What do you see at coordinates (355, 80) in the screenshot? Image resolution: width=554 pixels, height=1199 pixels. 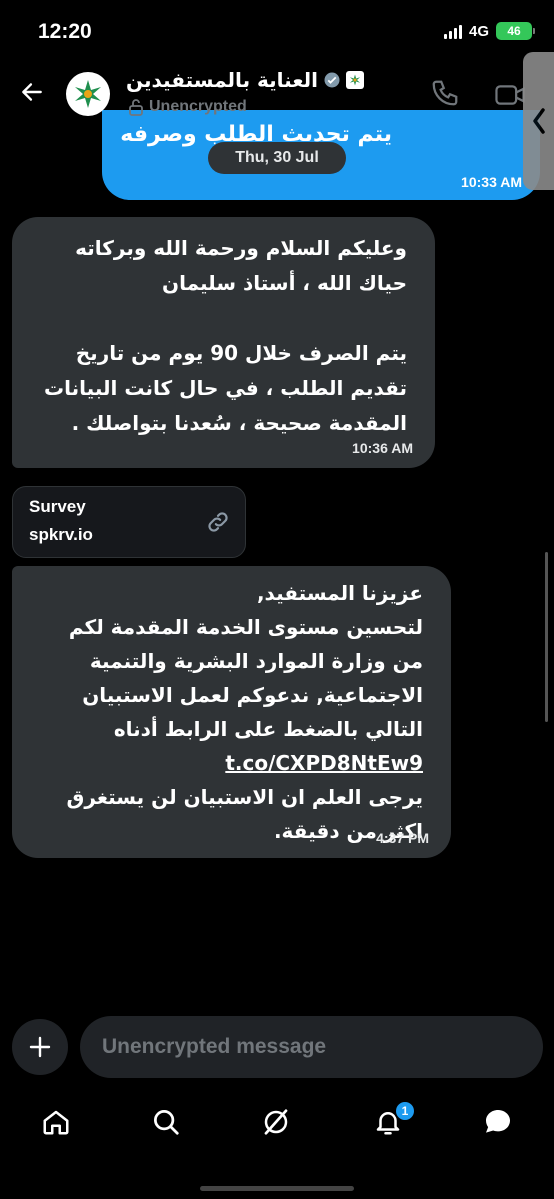 I see `affiliate-logo-icon` at bounding box center [355, 80].